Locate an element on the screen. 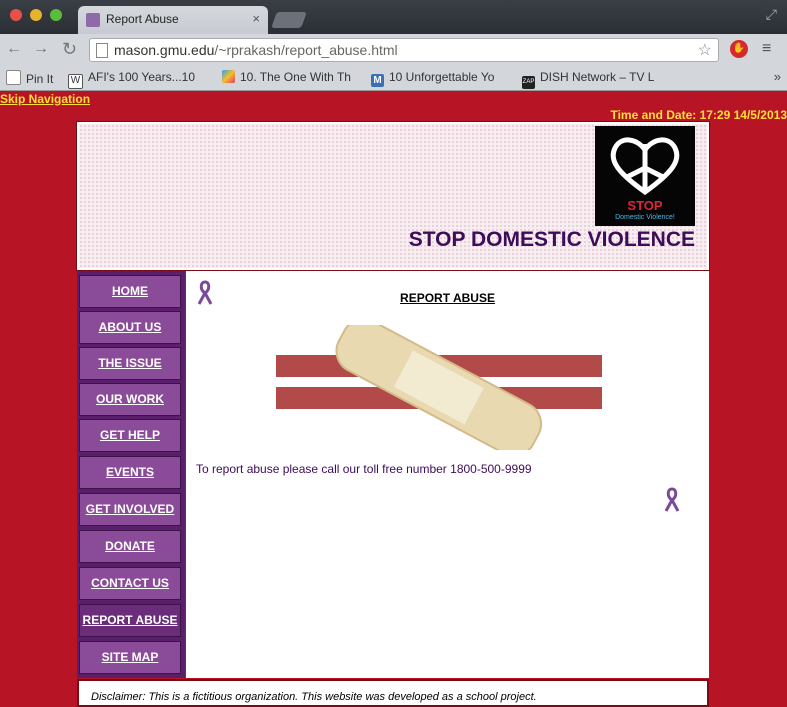 The width and height of the screenshot is (787, 707). bookmark-unforgettable: M 10 Unforgettable Yo is located at coordinates (441, 78).